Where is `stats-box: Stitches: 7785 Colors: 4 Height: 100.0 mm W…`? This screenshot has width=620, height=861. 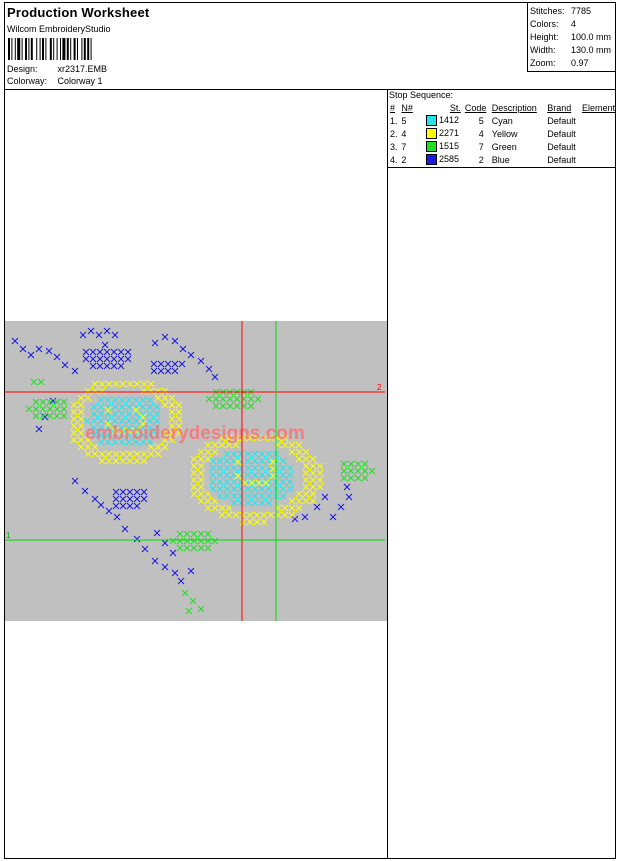
stats-box: Stitches: 7785 Colors: 4 Height: 100.0 mm W… is located at coordinates (571, 37).